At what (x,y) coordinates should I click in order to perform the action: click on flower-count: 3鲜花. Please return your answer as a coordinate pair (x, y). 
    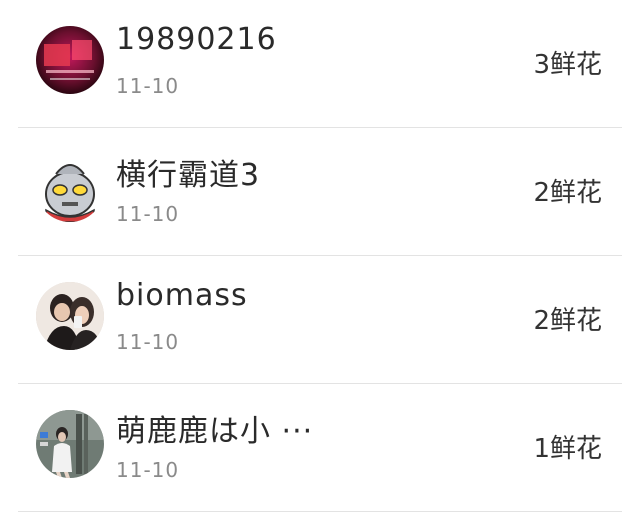
    Looking at the image, I should click on (567, 65).